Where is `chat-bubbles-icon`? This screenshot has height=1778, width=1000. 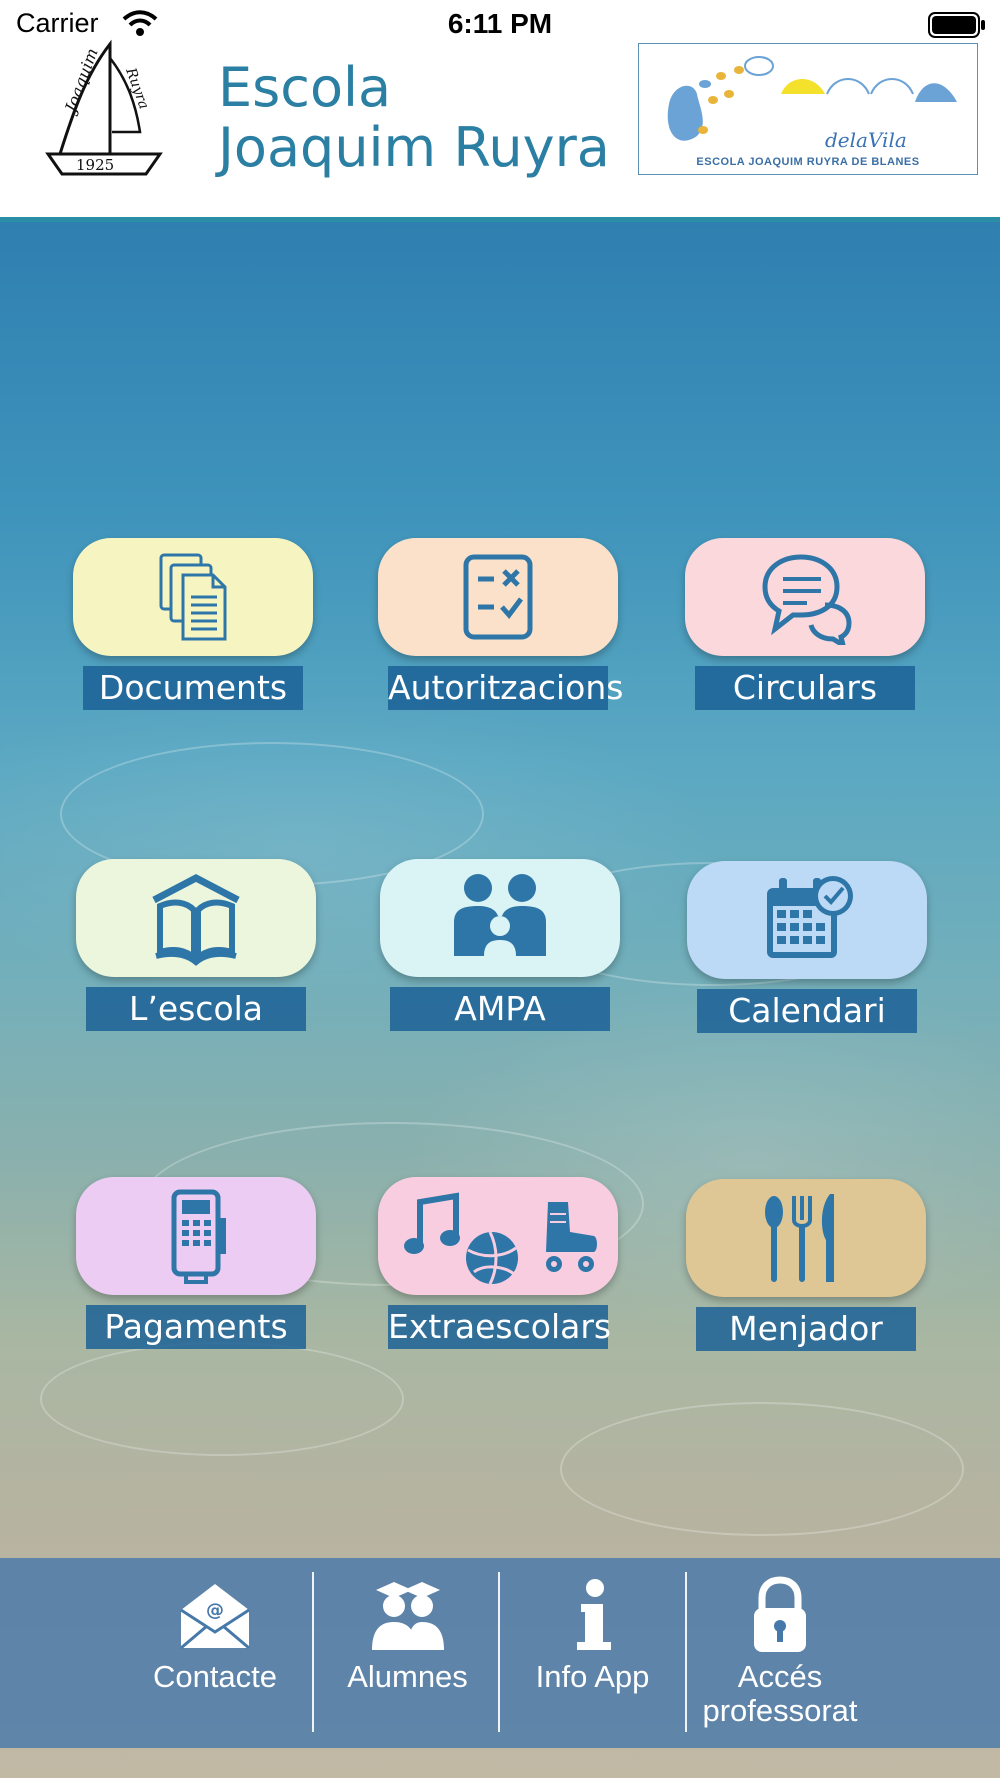
chat-bubbles-icon is located at coordinates (807, 599).